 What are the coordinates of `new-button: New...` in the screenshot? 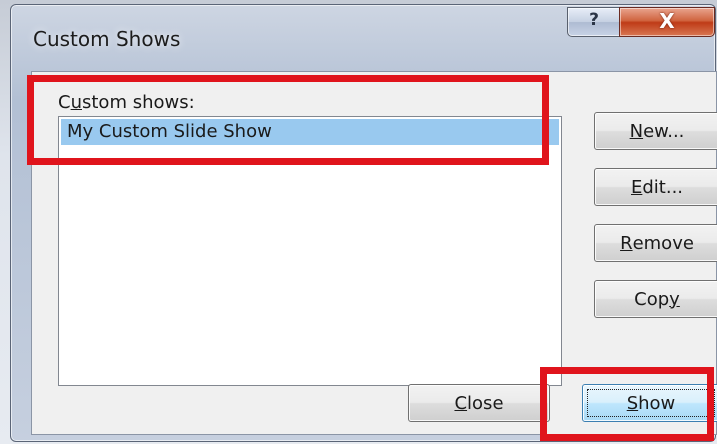 It's located at (655, 131).